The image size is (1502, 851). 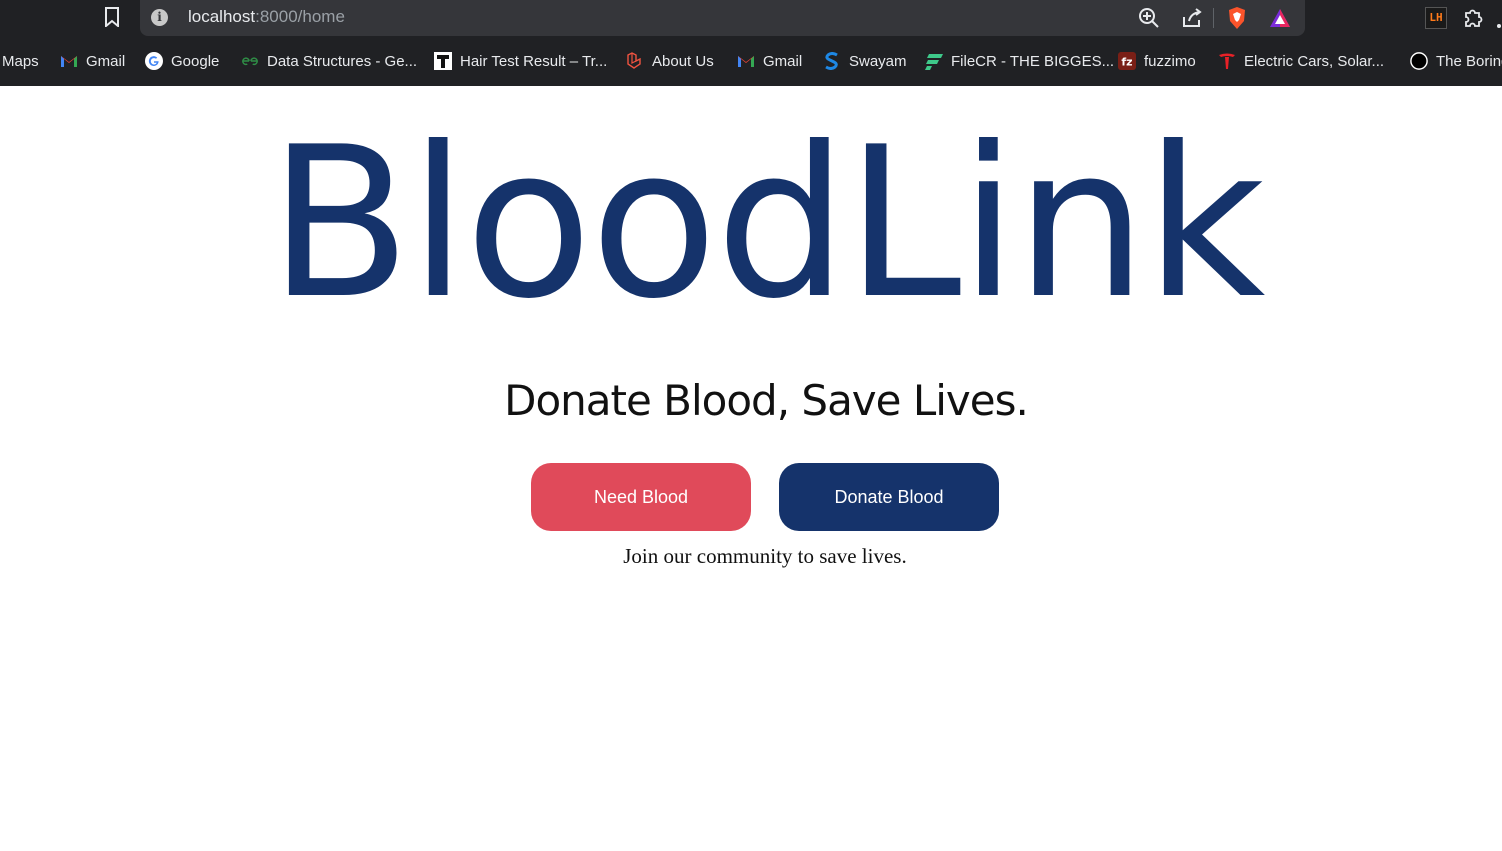 I want to click on tagline: Donate Blood, Save Lives., so click(x=766, y=400).